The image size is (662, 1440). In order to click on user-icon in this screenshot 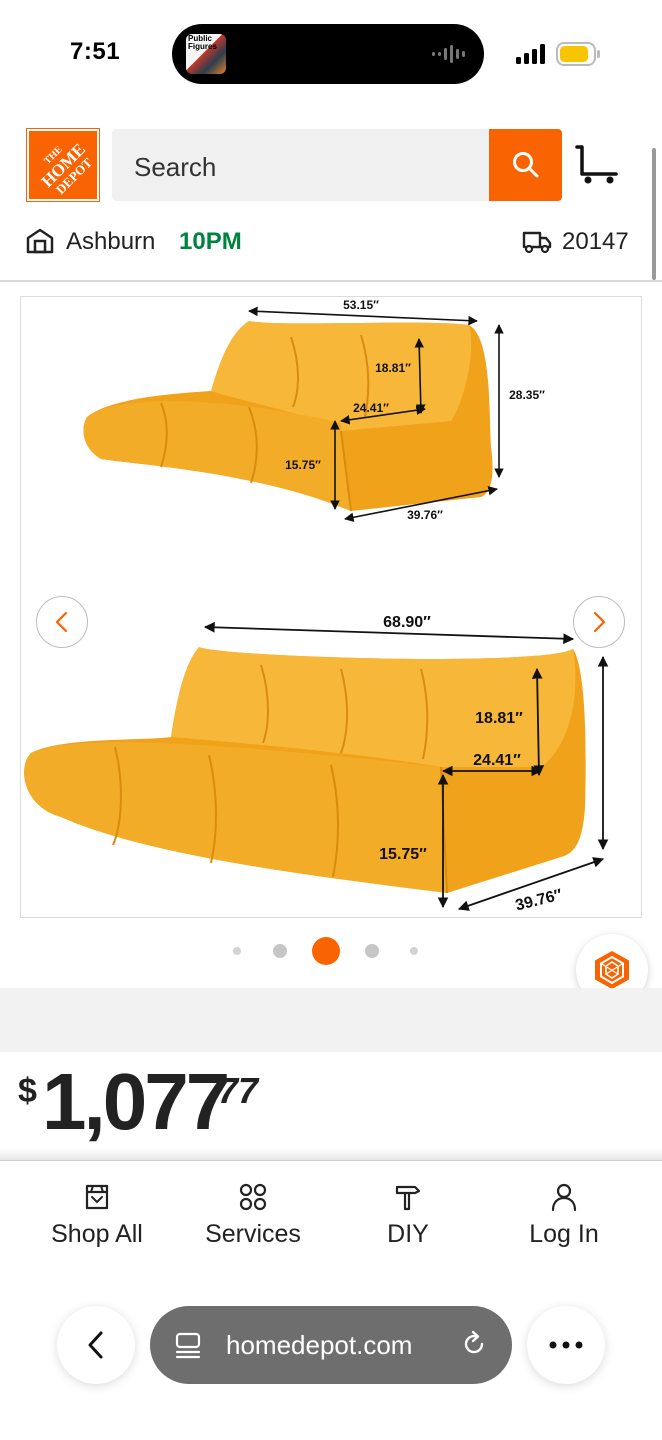, I will do `click(564, 1197)`.